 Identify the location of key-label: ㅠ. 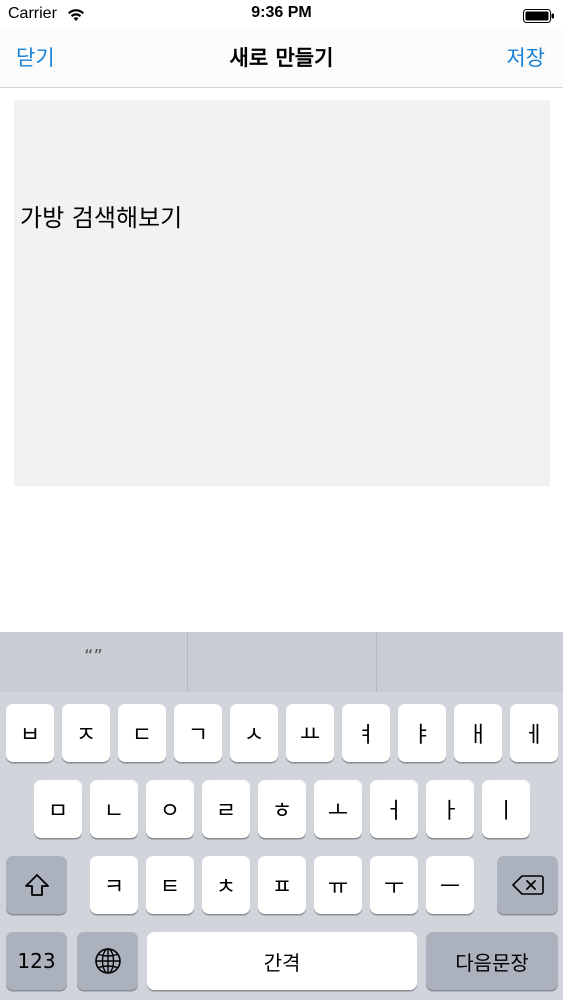
(338, 887).